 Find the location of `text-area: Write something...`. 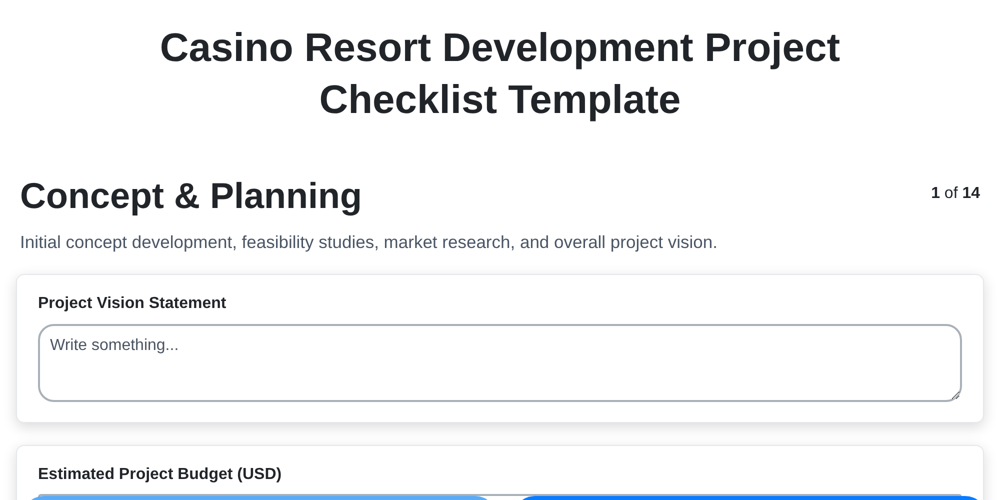

text-area: Write something... is located at coordinates (500, 363).